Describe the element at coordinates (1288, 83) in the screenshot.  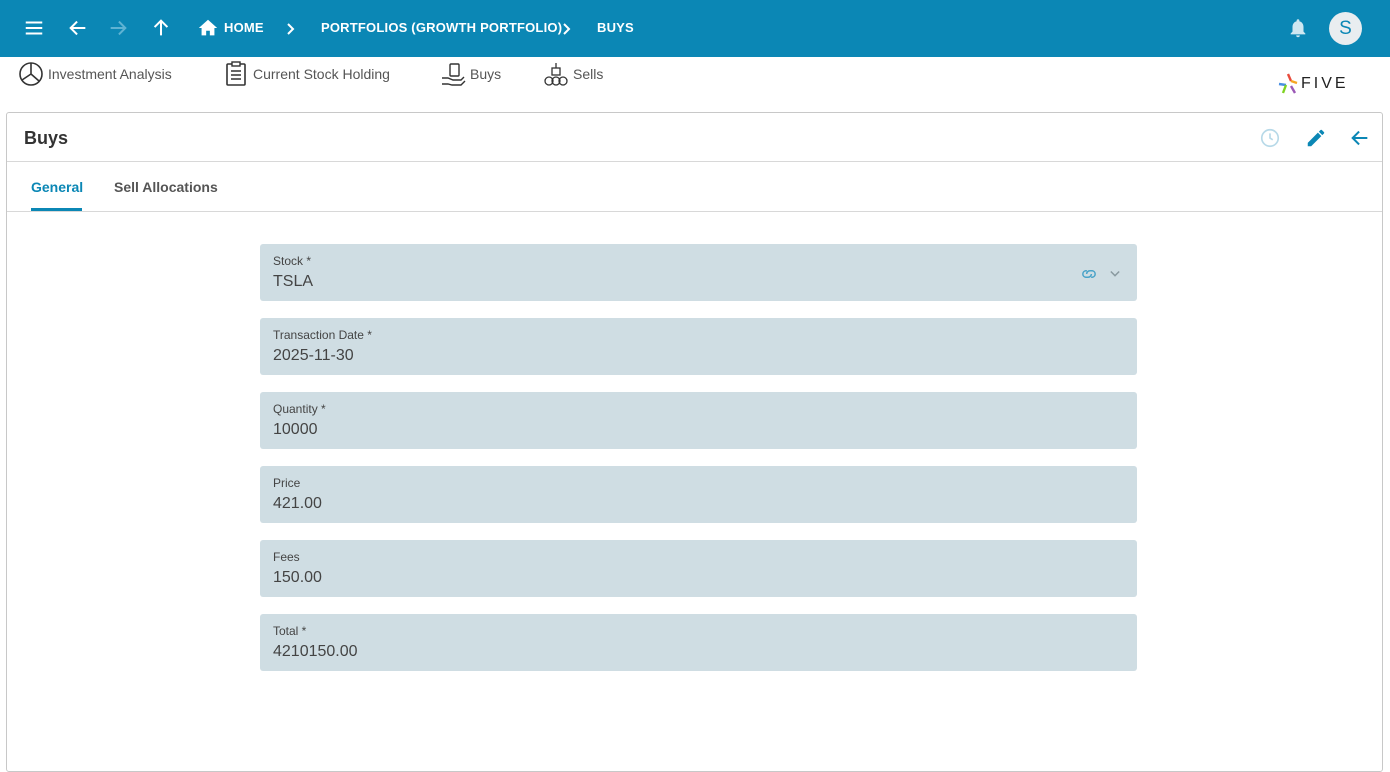
I see `five-logo-mark-icon` at that location.